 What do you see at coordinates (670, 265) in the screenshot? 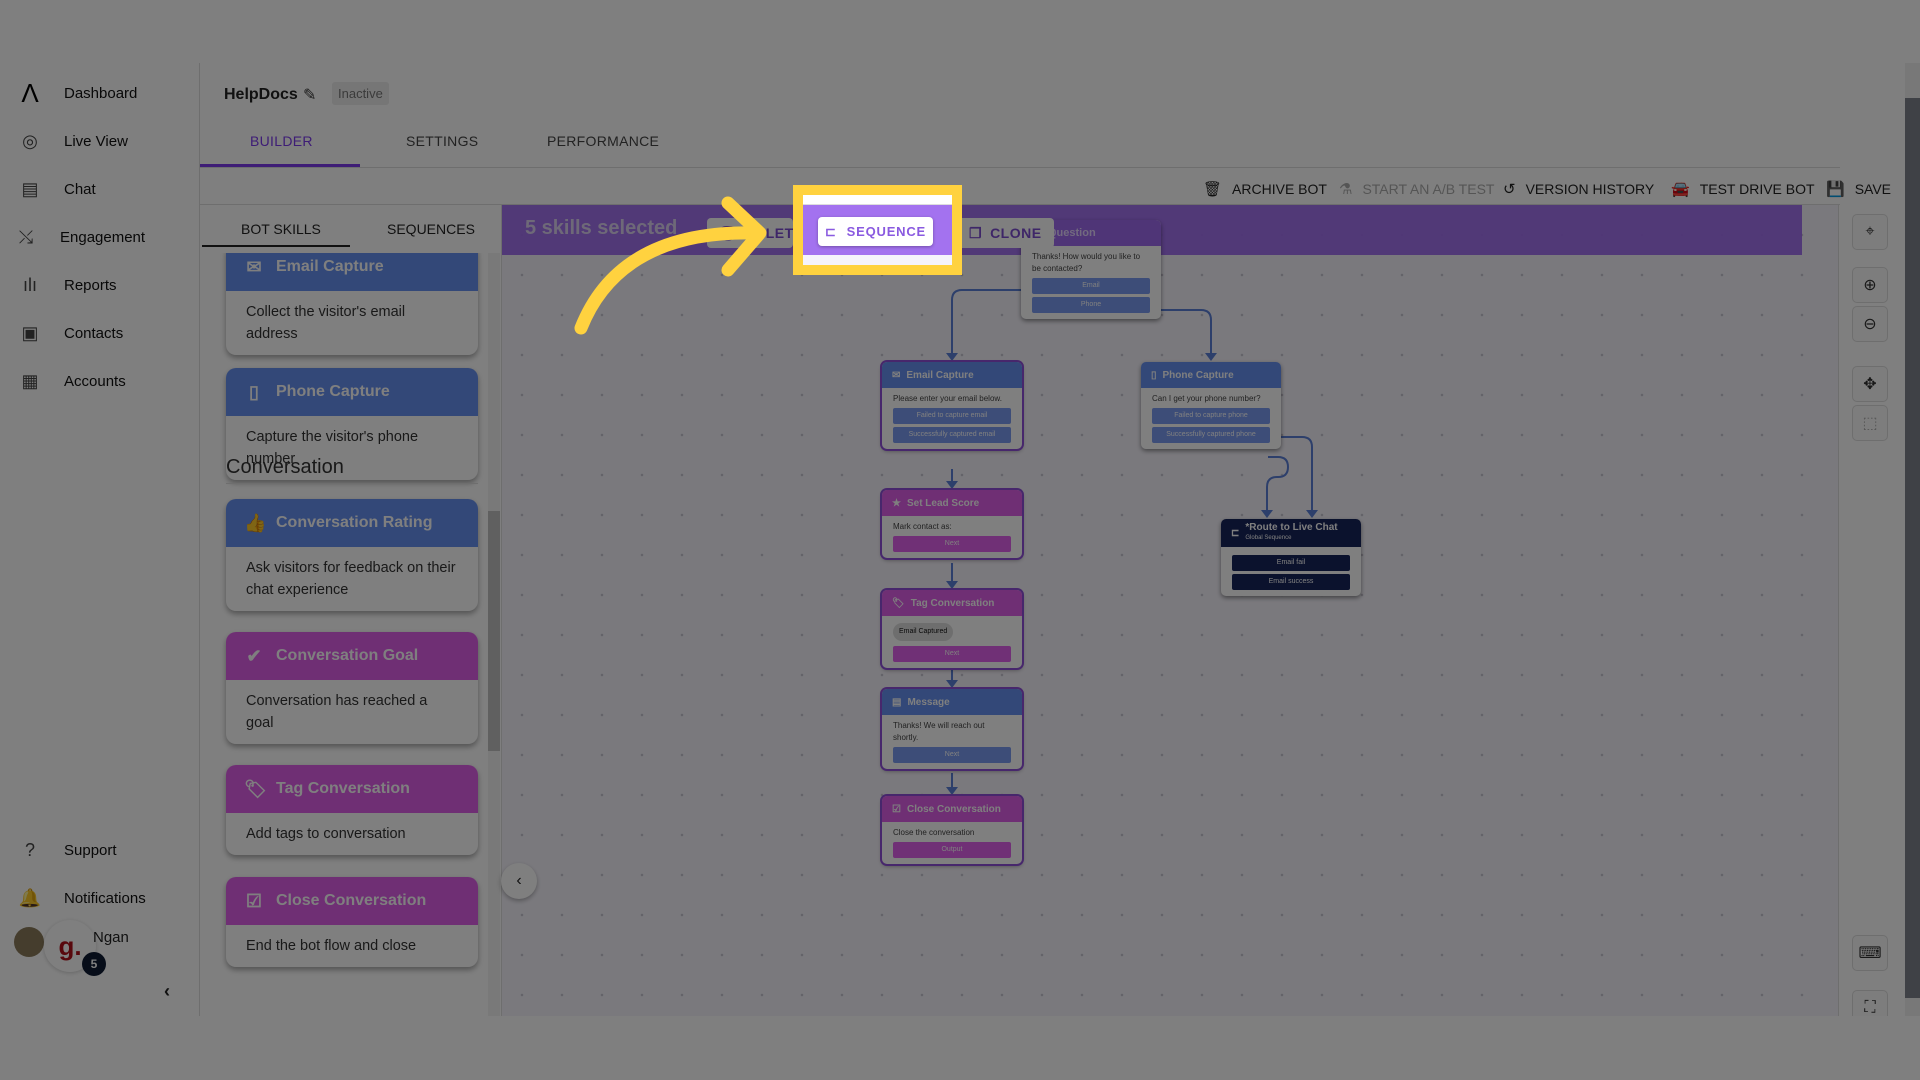
I see `pointer-arrow-icon` at bounding box center [670, 265].